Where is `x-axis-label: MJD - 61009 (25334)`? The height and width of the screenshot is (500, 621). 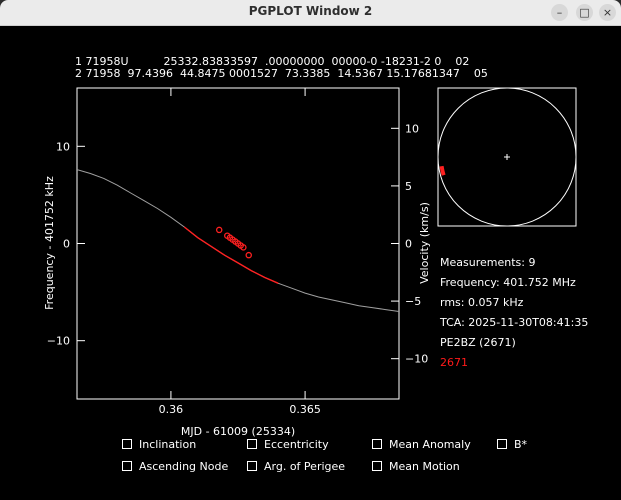 x-axis-label: MJD - 61009 (25334) is located at coordinates (238, 431).